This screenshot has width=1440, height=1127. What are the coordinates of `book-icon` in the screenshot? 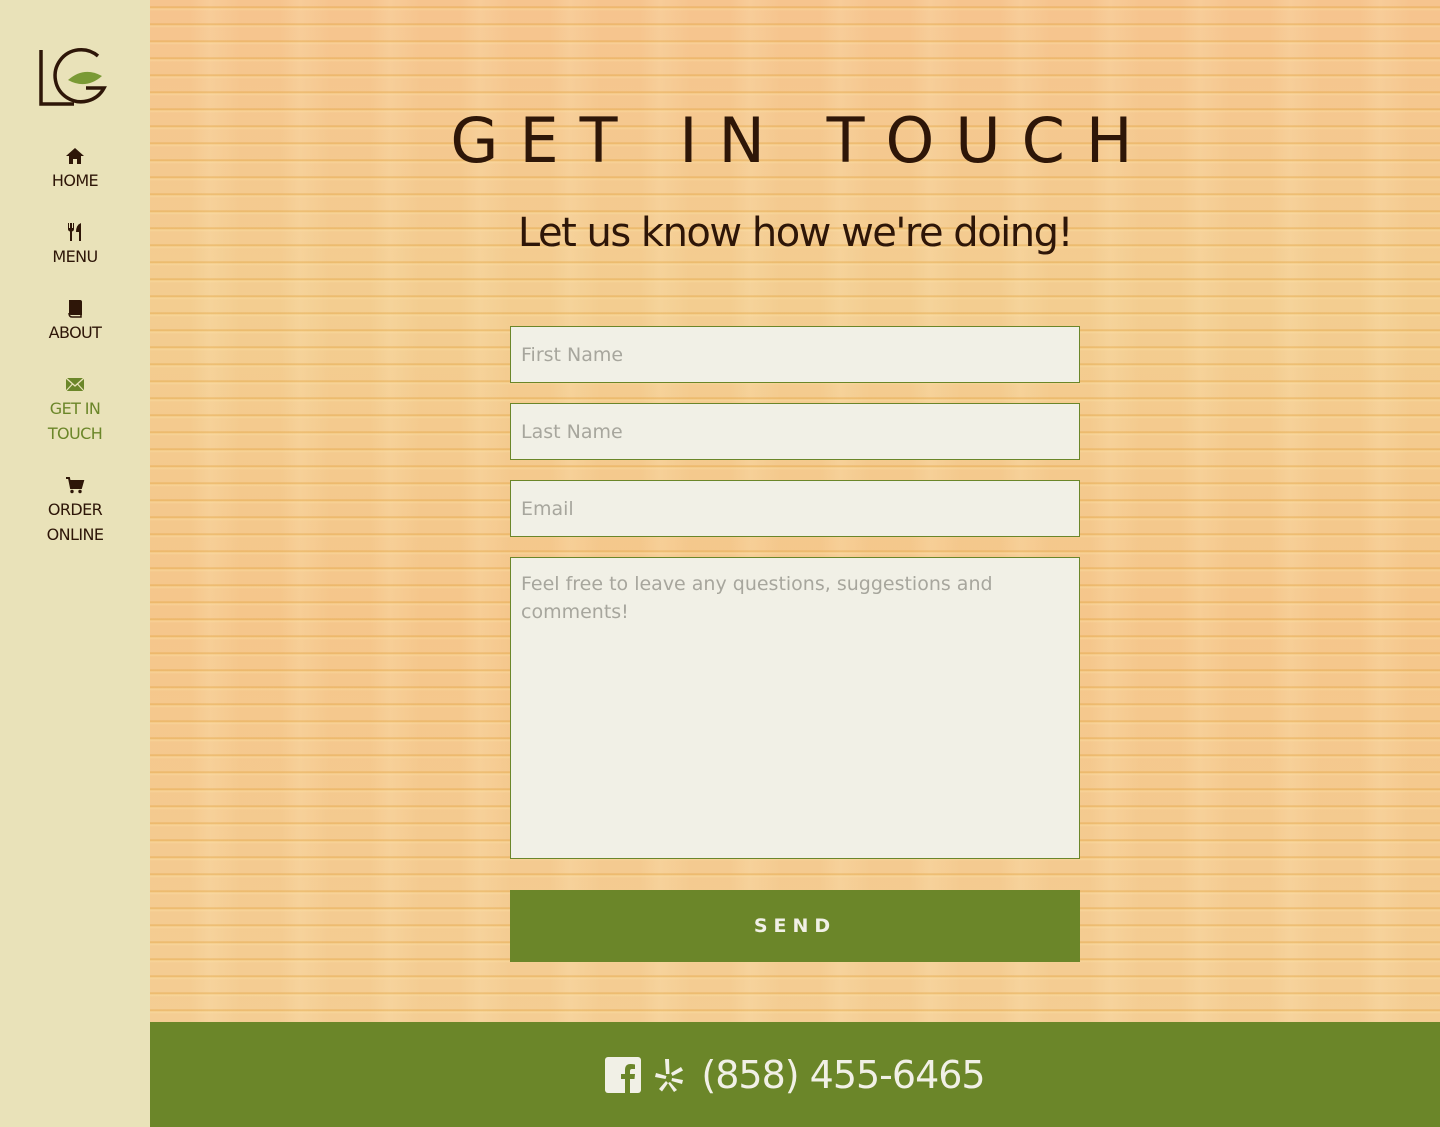 It's located at (75, 309).